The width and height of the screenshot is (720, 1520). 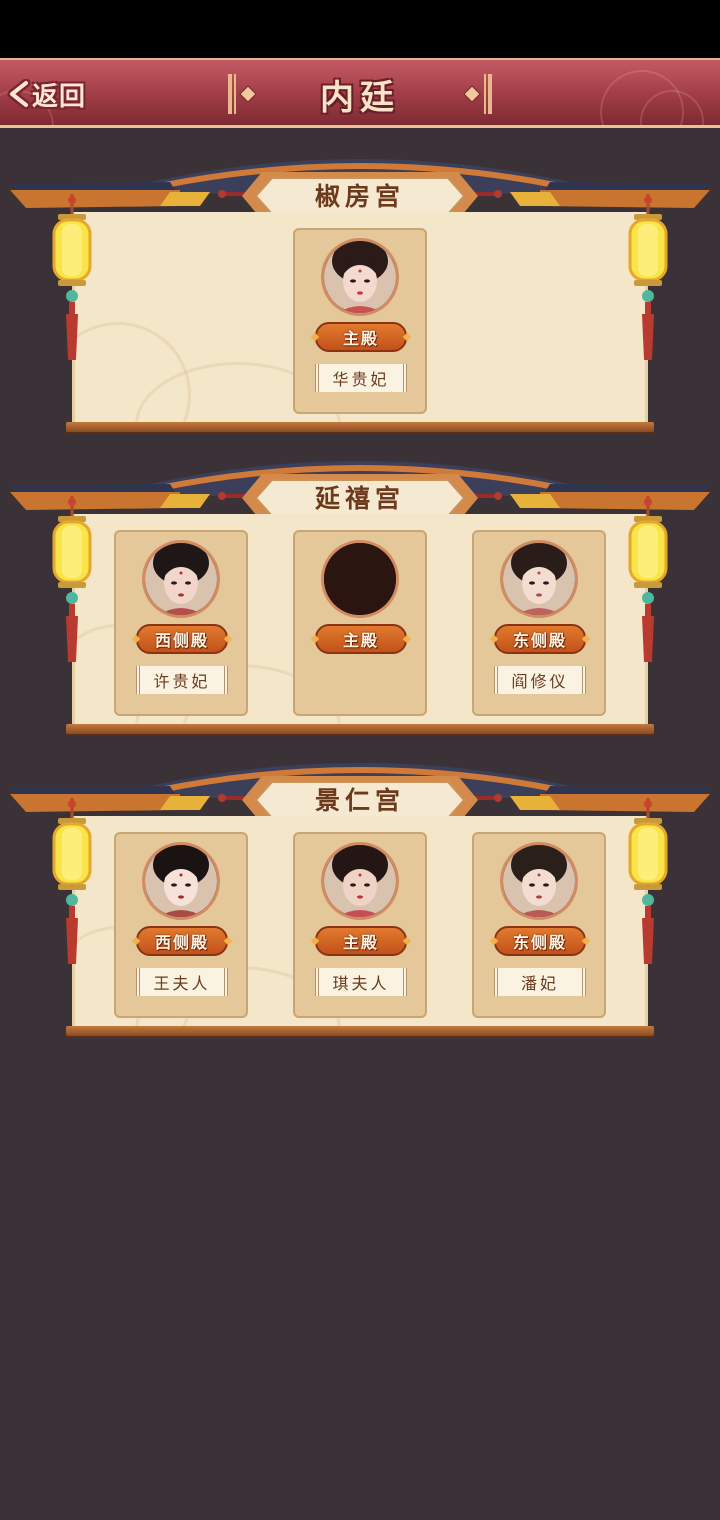 What do you see at coordinates (539, 925) in the screenshot?
I see `hall-slot: 东侧殿 潘妃` at bounding box center [539, 925].